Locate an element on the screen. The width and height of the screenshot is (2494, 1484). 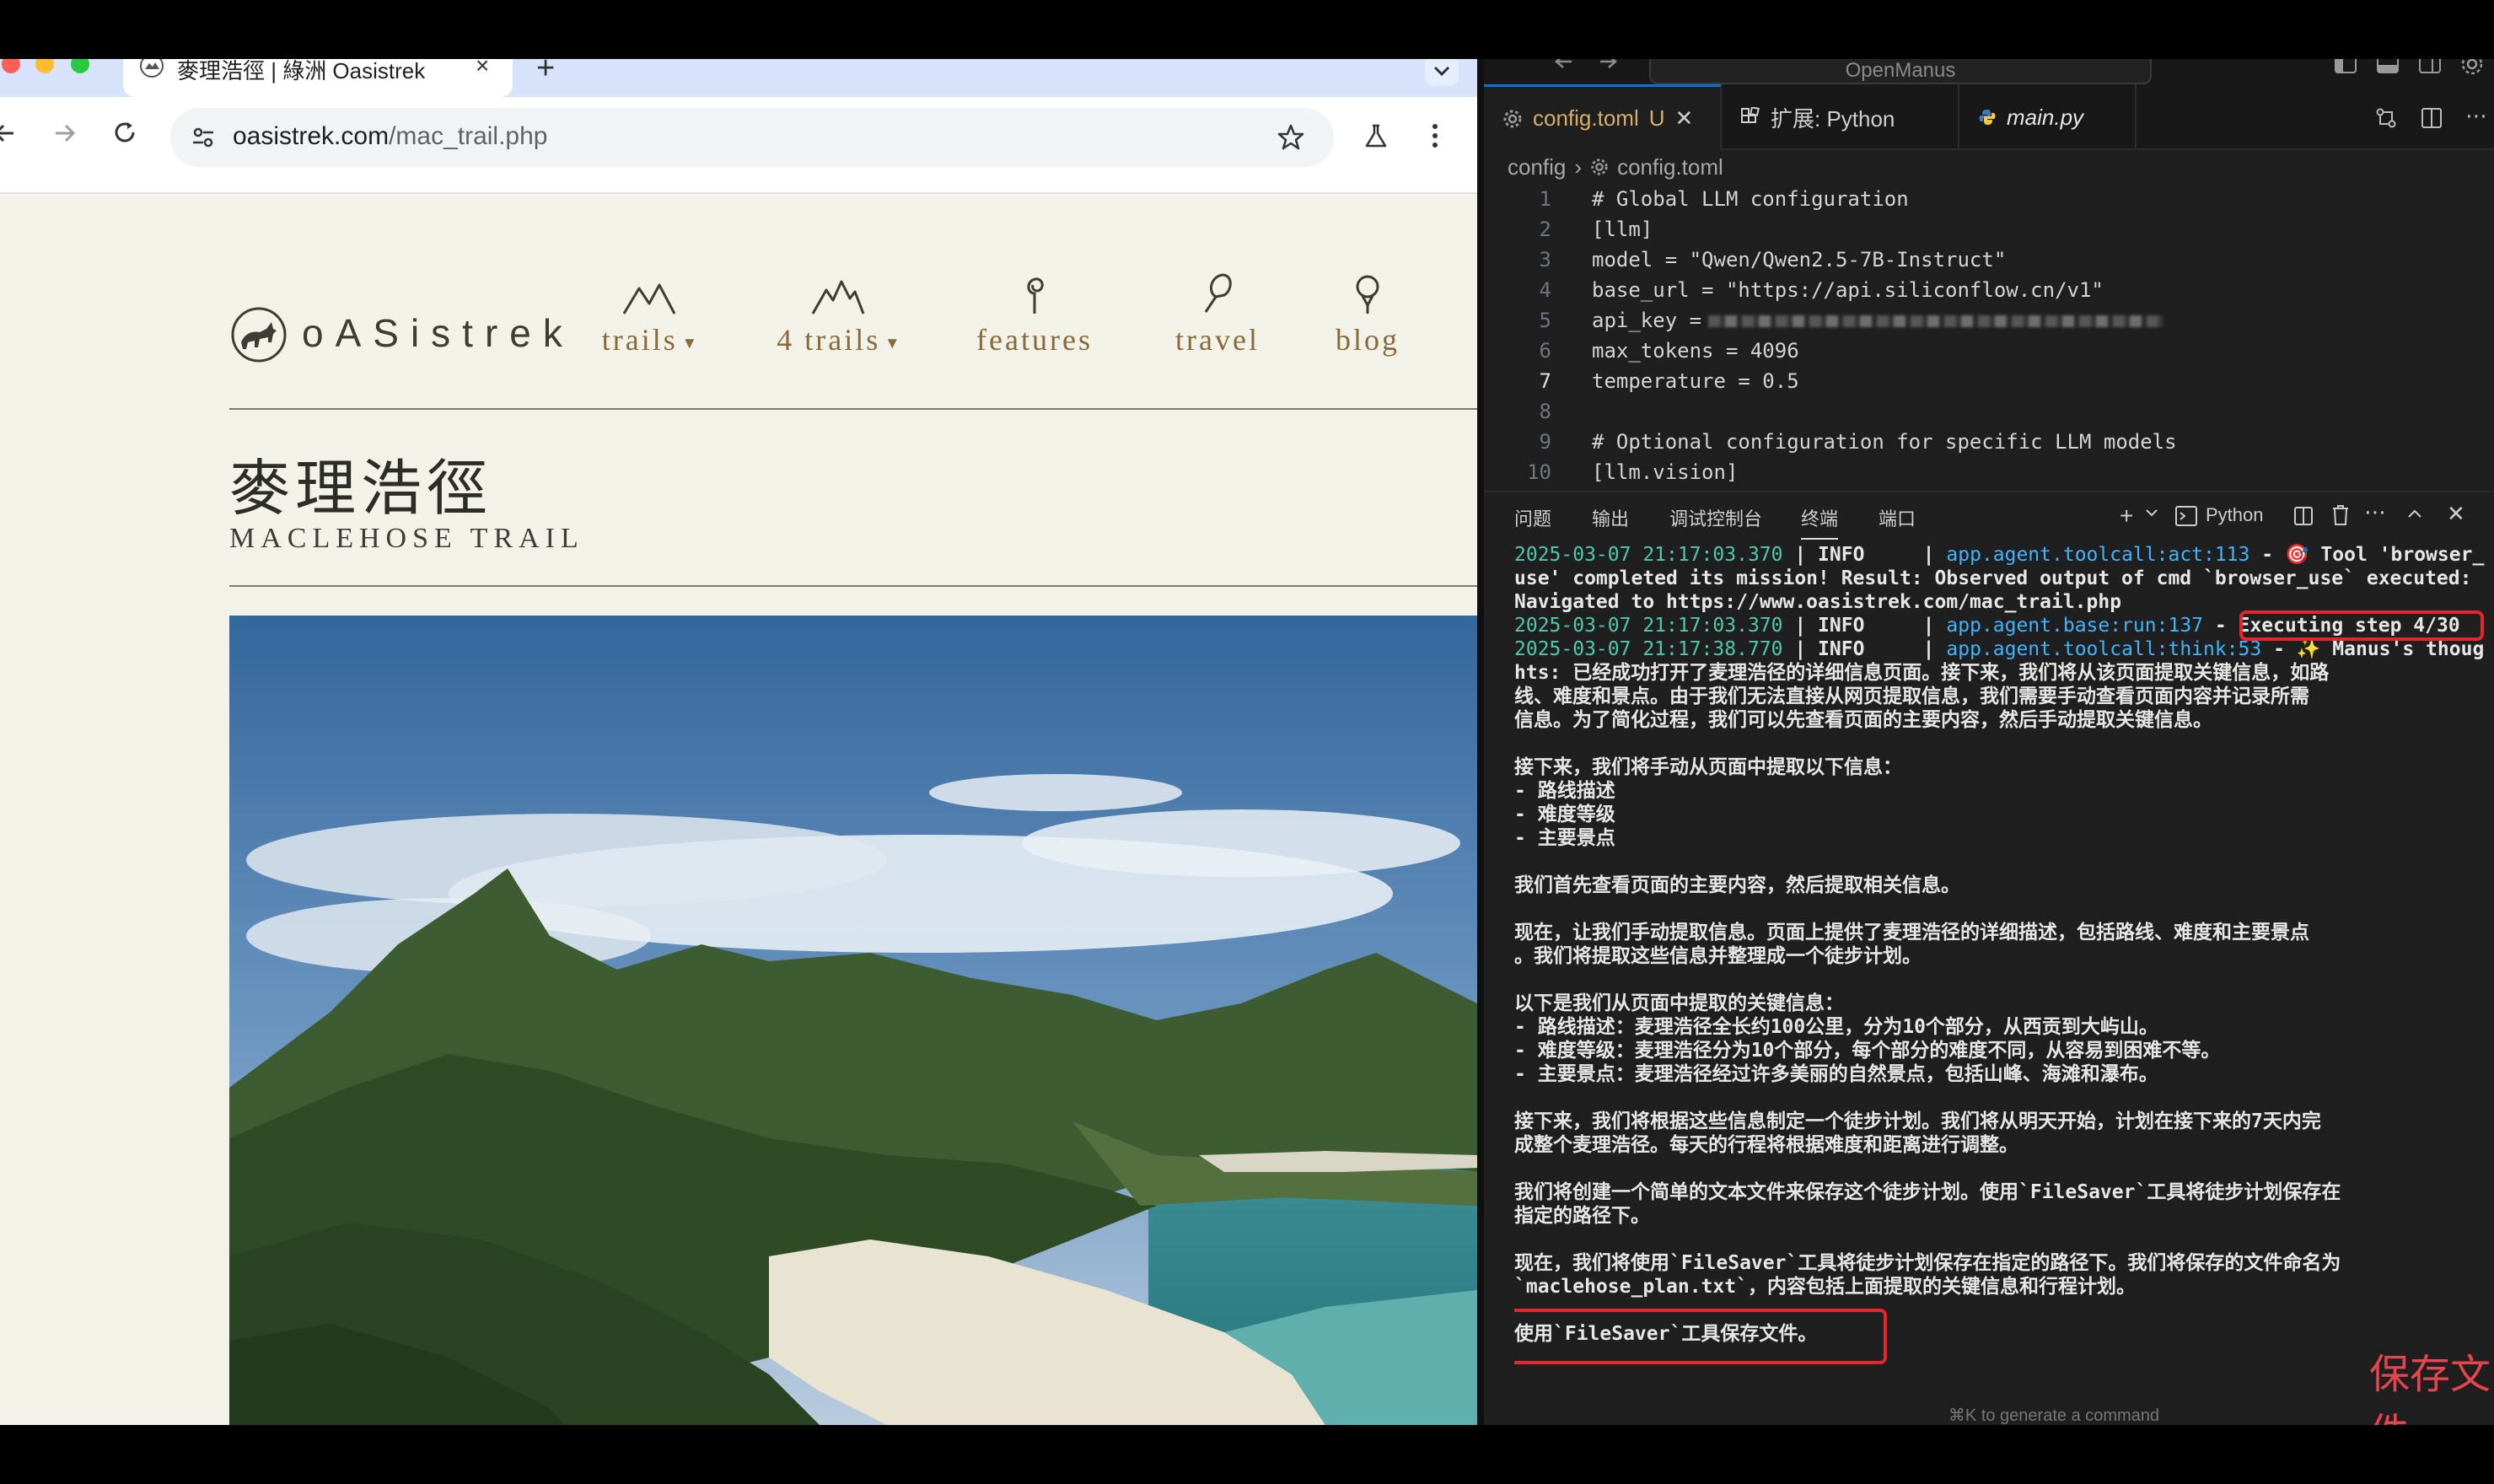
line-number: 7 is located at coordinates (1545, 381).